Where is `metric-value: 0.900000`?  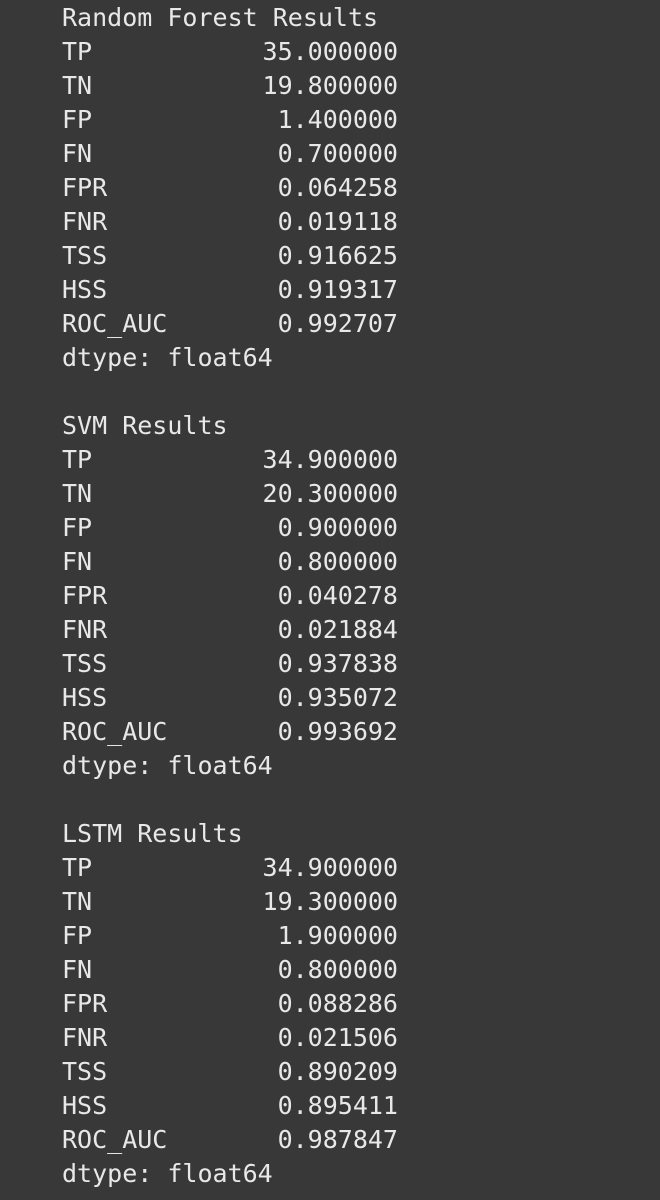
metric-value: 0.900000 is located at coordinates (337, 527).